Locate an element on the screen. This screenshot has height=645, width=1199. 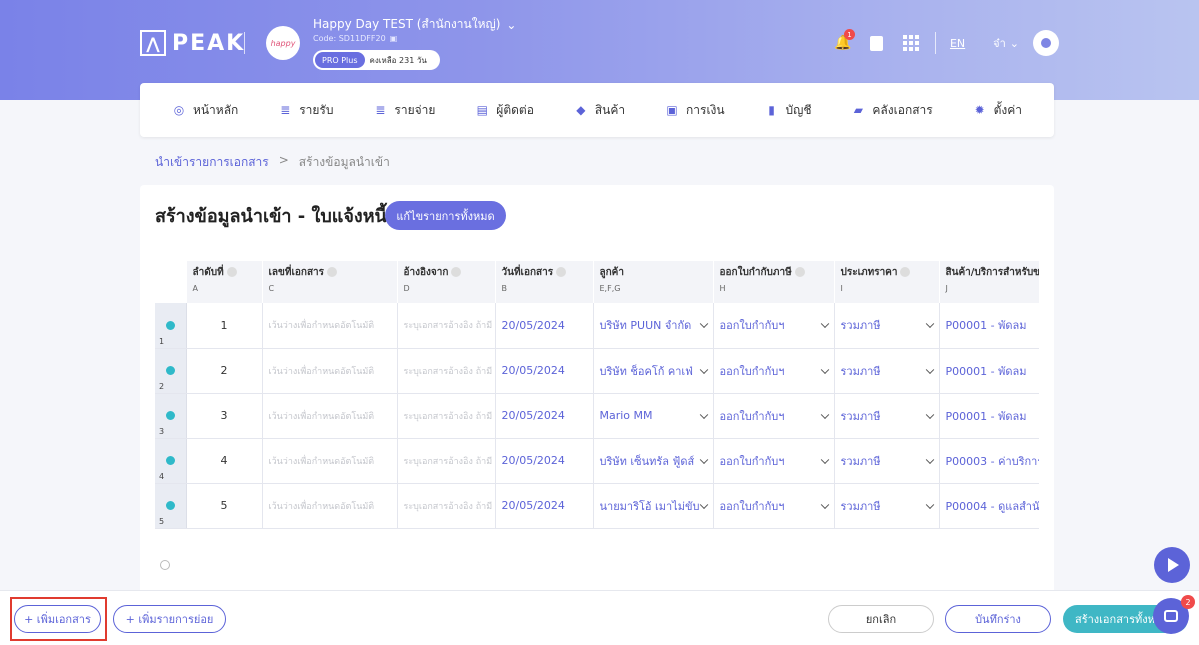
cell-value: ออกใบกำกับฯ is located at coordinates (752, 461).